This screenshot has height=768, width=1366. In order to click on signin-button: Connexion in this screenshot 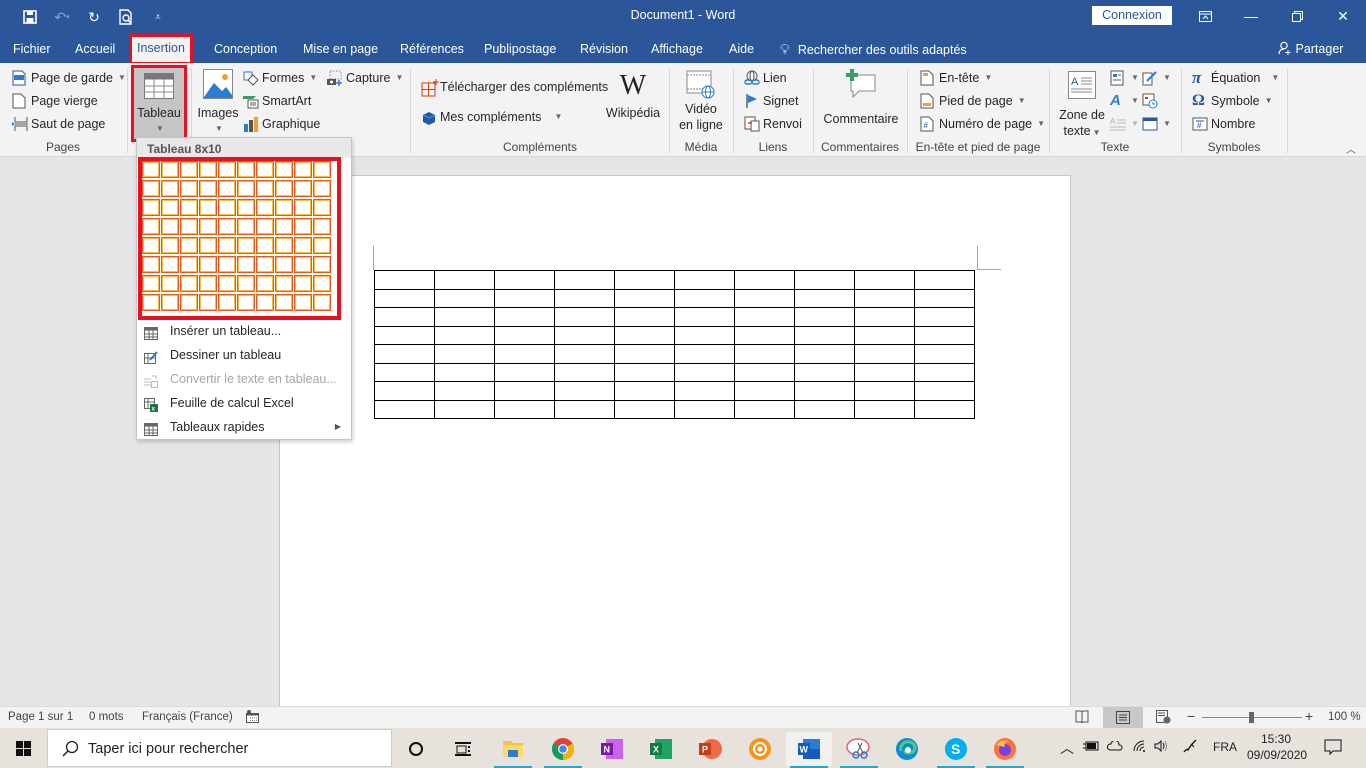, I will do `click(1132, 15)`.